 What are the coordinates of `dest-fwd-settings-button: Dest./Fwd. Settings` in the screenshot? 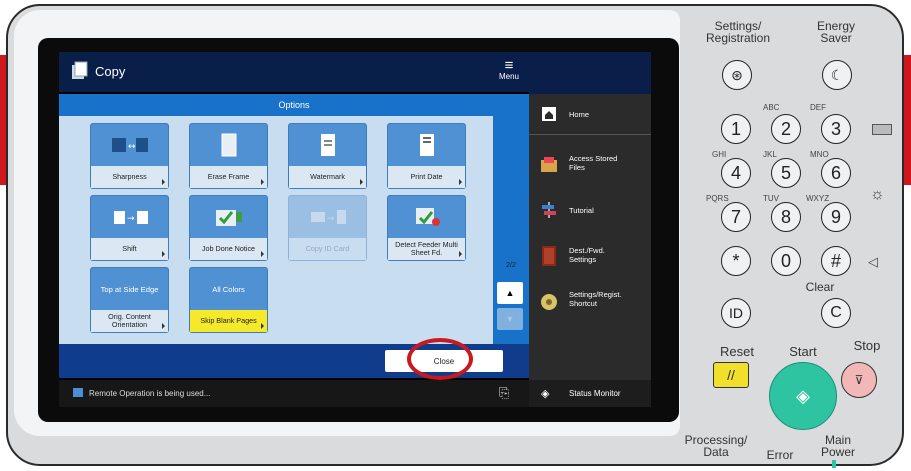 It's located at (590, 258).